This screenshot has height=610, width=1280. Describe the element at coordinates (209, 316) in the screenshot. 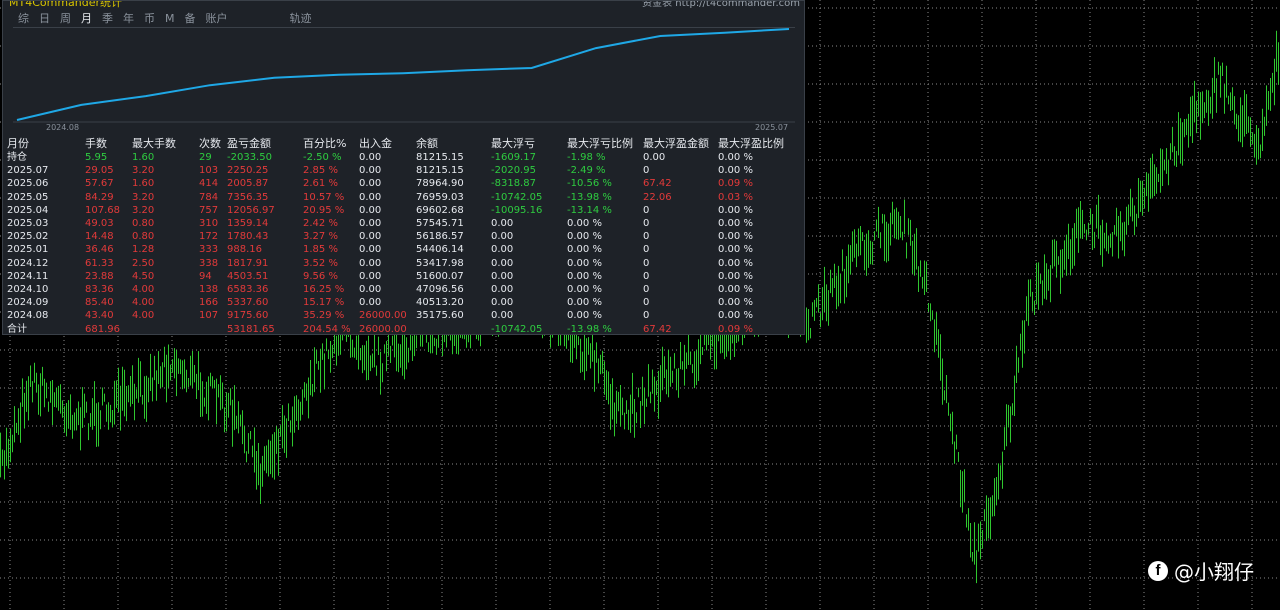

I see `table-cell: 107` at that location.